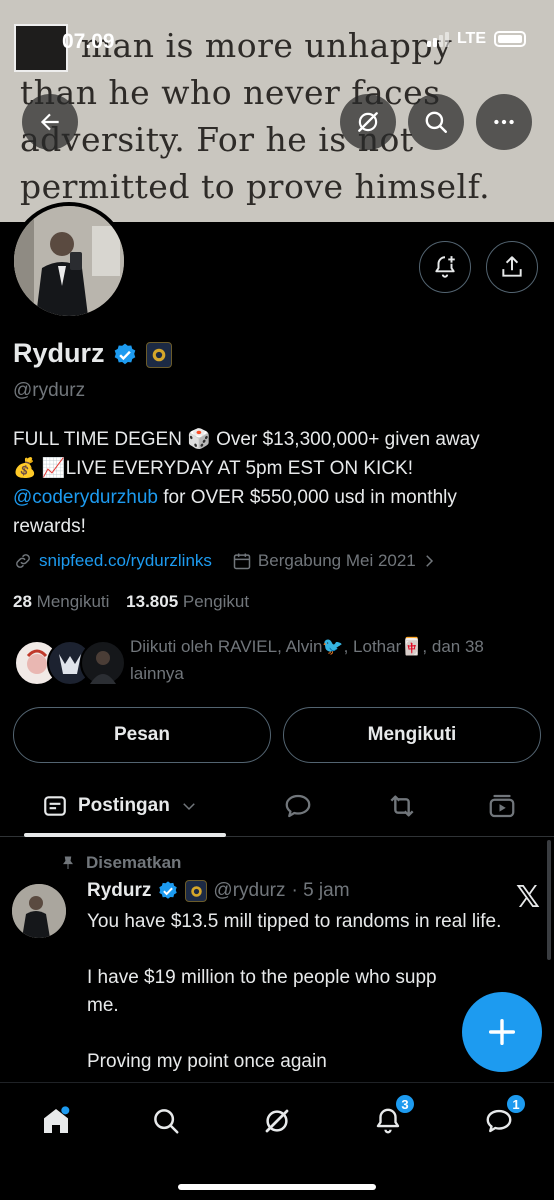 This screenshot has width=554, height=1200. What do you see at coordinates (277, 806) in the screenshot?
I see `profile-tabs: Postingan` at bounding box center [277, 806].